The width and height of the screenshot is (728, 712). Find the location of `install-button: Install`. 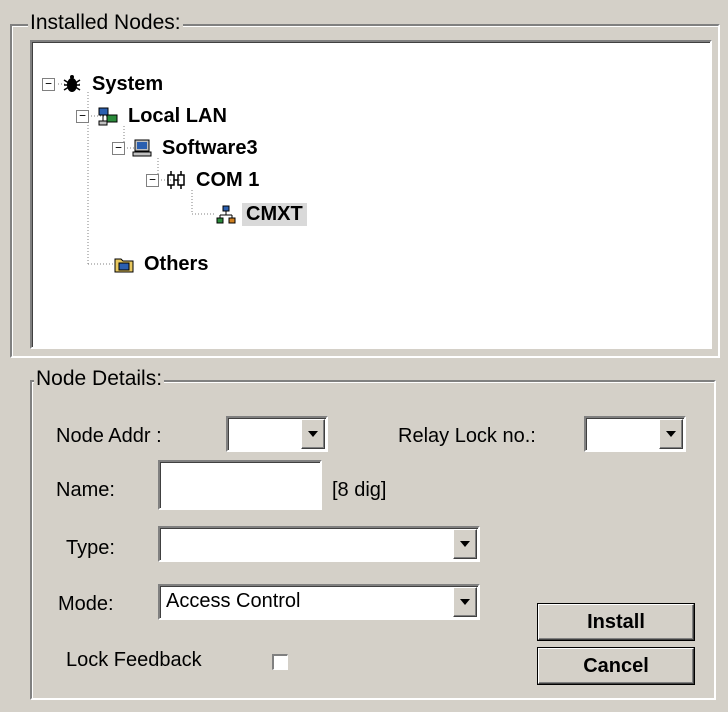

install-button: Install is located at coordinates (616, 622).